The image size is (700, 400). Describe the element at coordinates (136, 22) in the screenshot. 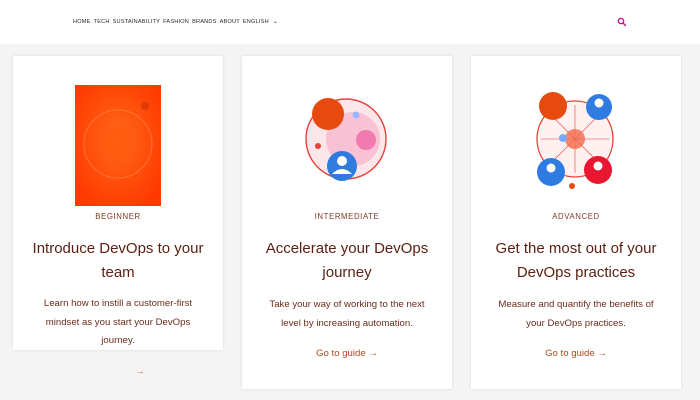

I see `nav-link-sustainability: SUSTAINABILITY` at that location.